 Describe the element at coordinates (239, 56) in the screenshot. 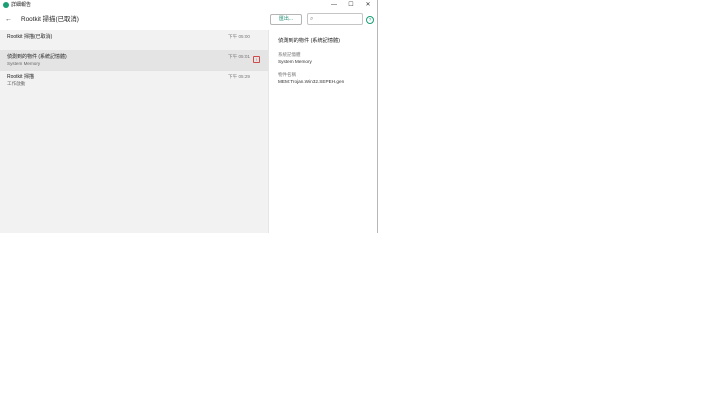

I see `item-time: 下午 05:01` at that location.